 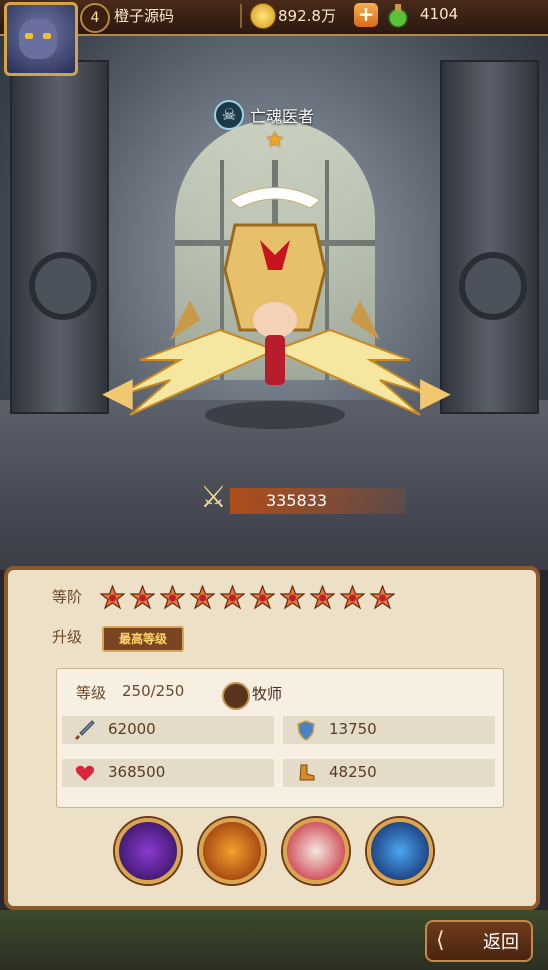 What do you see at coordinates (316, 851) in the screenshot?
I see `skill-spear-icon` at bounding box center [316, 851].